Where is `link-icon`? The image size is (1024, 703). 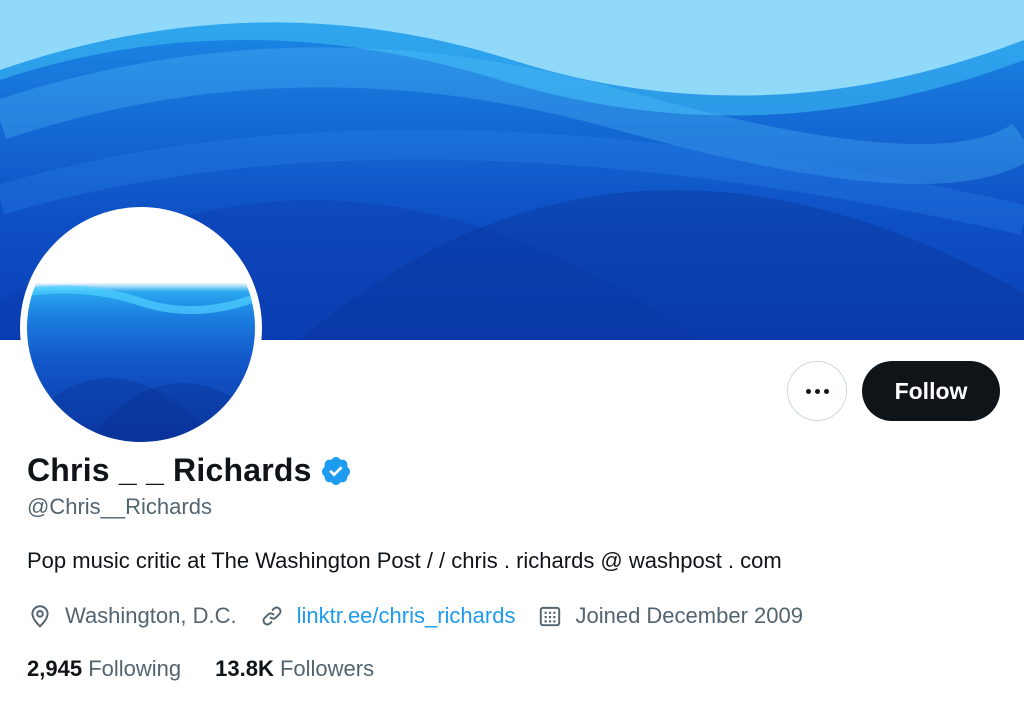 link-icon is located at coordinates (272, 616).